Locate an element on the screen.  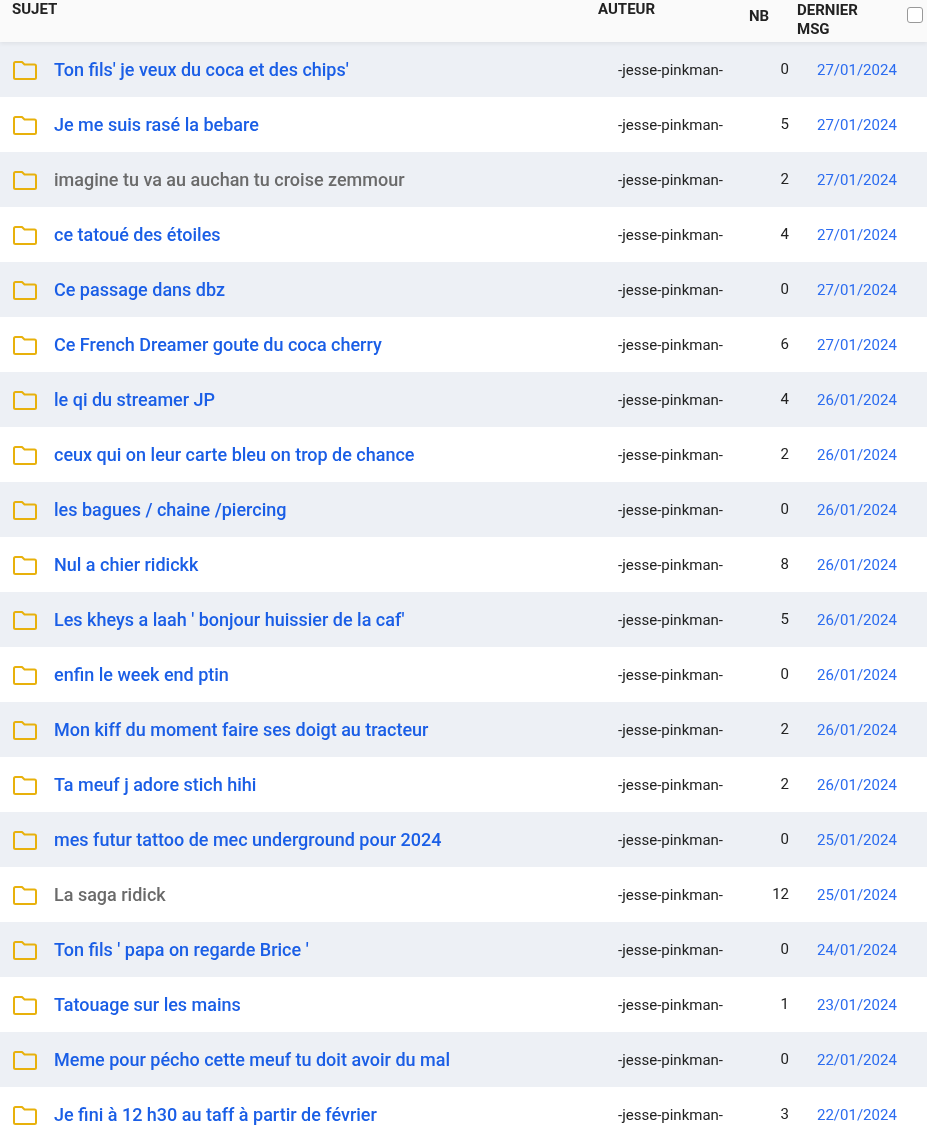
topic-row: Meme pour pécho cette meuf tu doit avoir du mal -jesse-pinkman- 0 22/01/2024 is located at coordinates (463, 1059).